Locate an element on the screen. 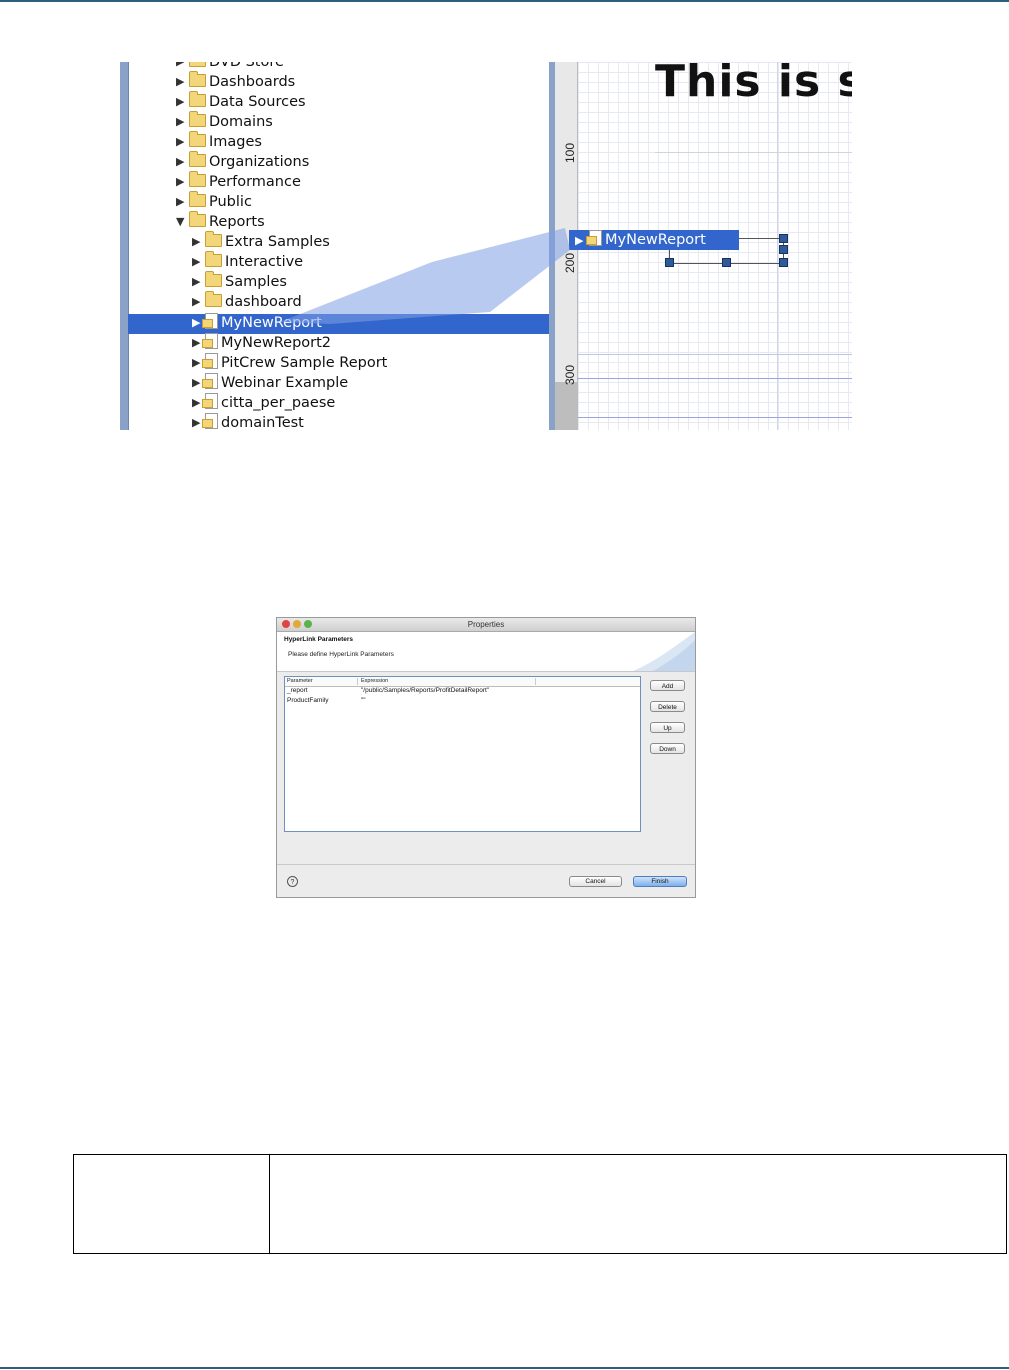 The height and width of the screenshot is (1370, 1009). tree-item: ▶ Images is located at coordinates (219, 141).